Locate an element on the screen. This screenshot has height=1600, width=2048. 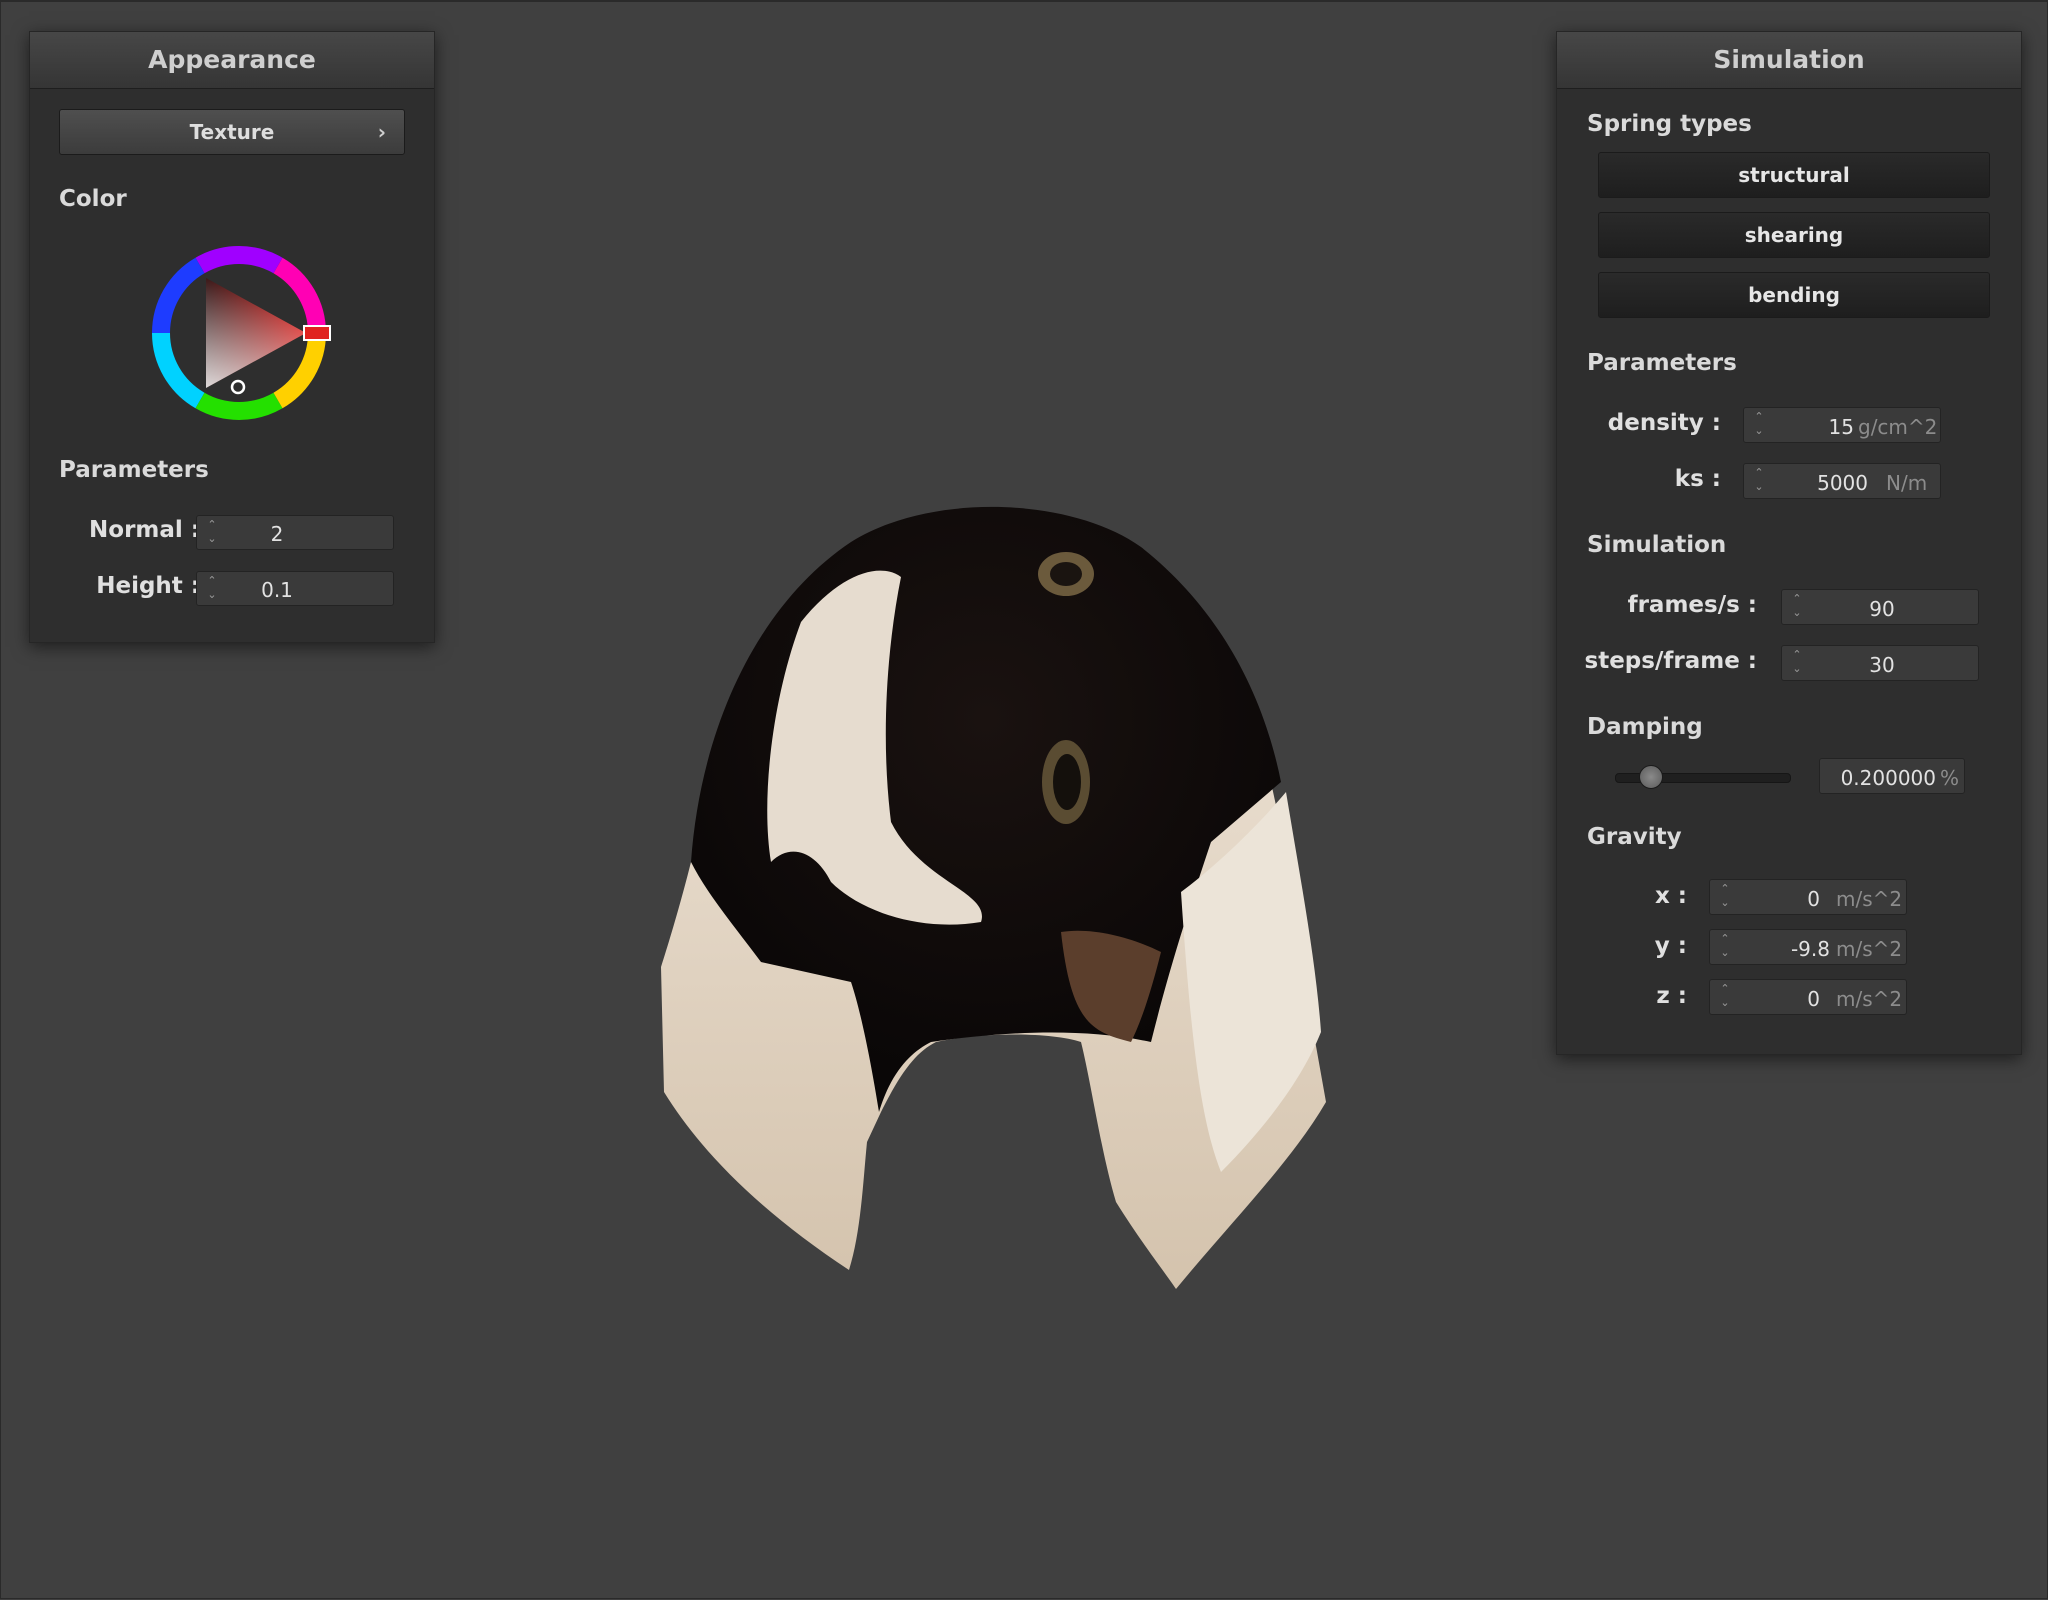
height-label: Height : is located at coordinates (148, 586).